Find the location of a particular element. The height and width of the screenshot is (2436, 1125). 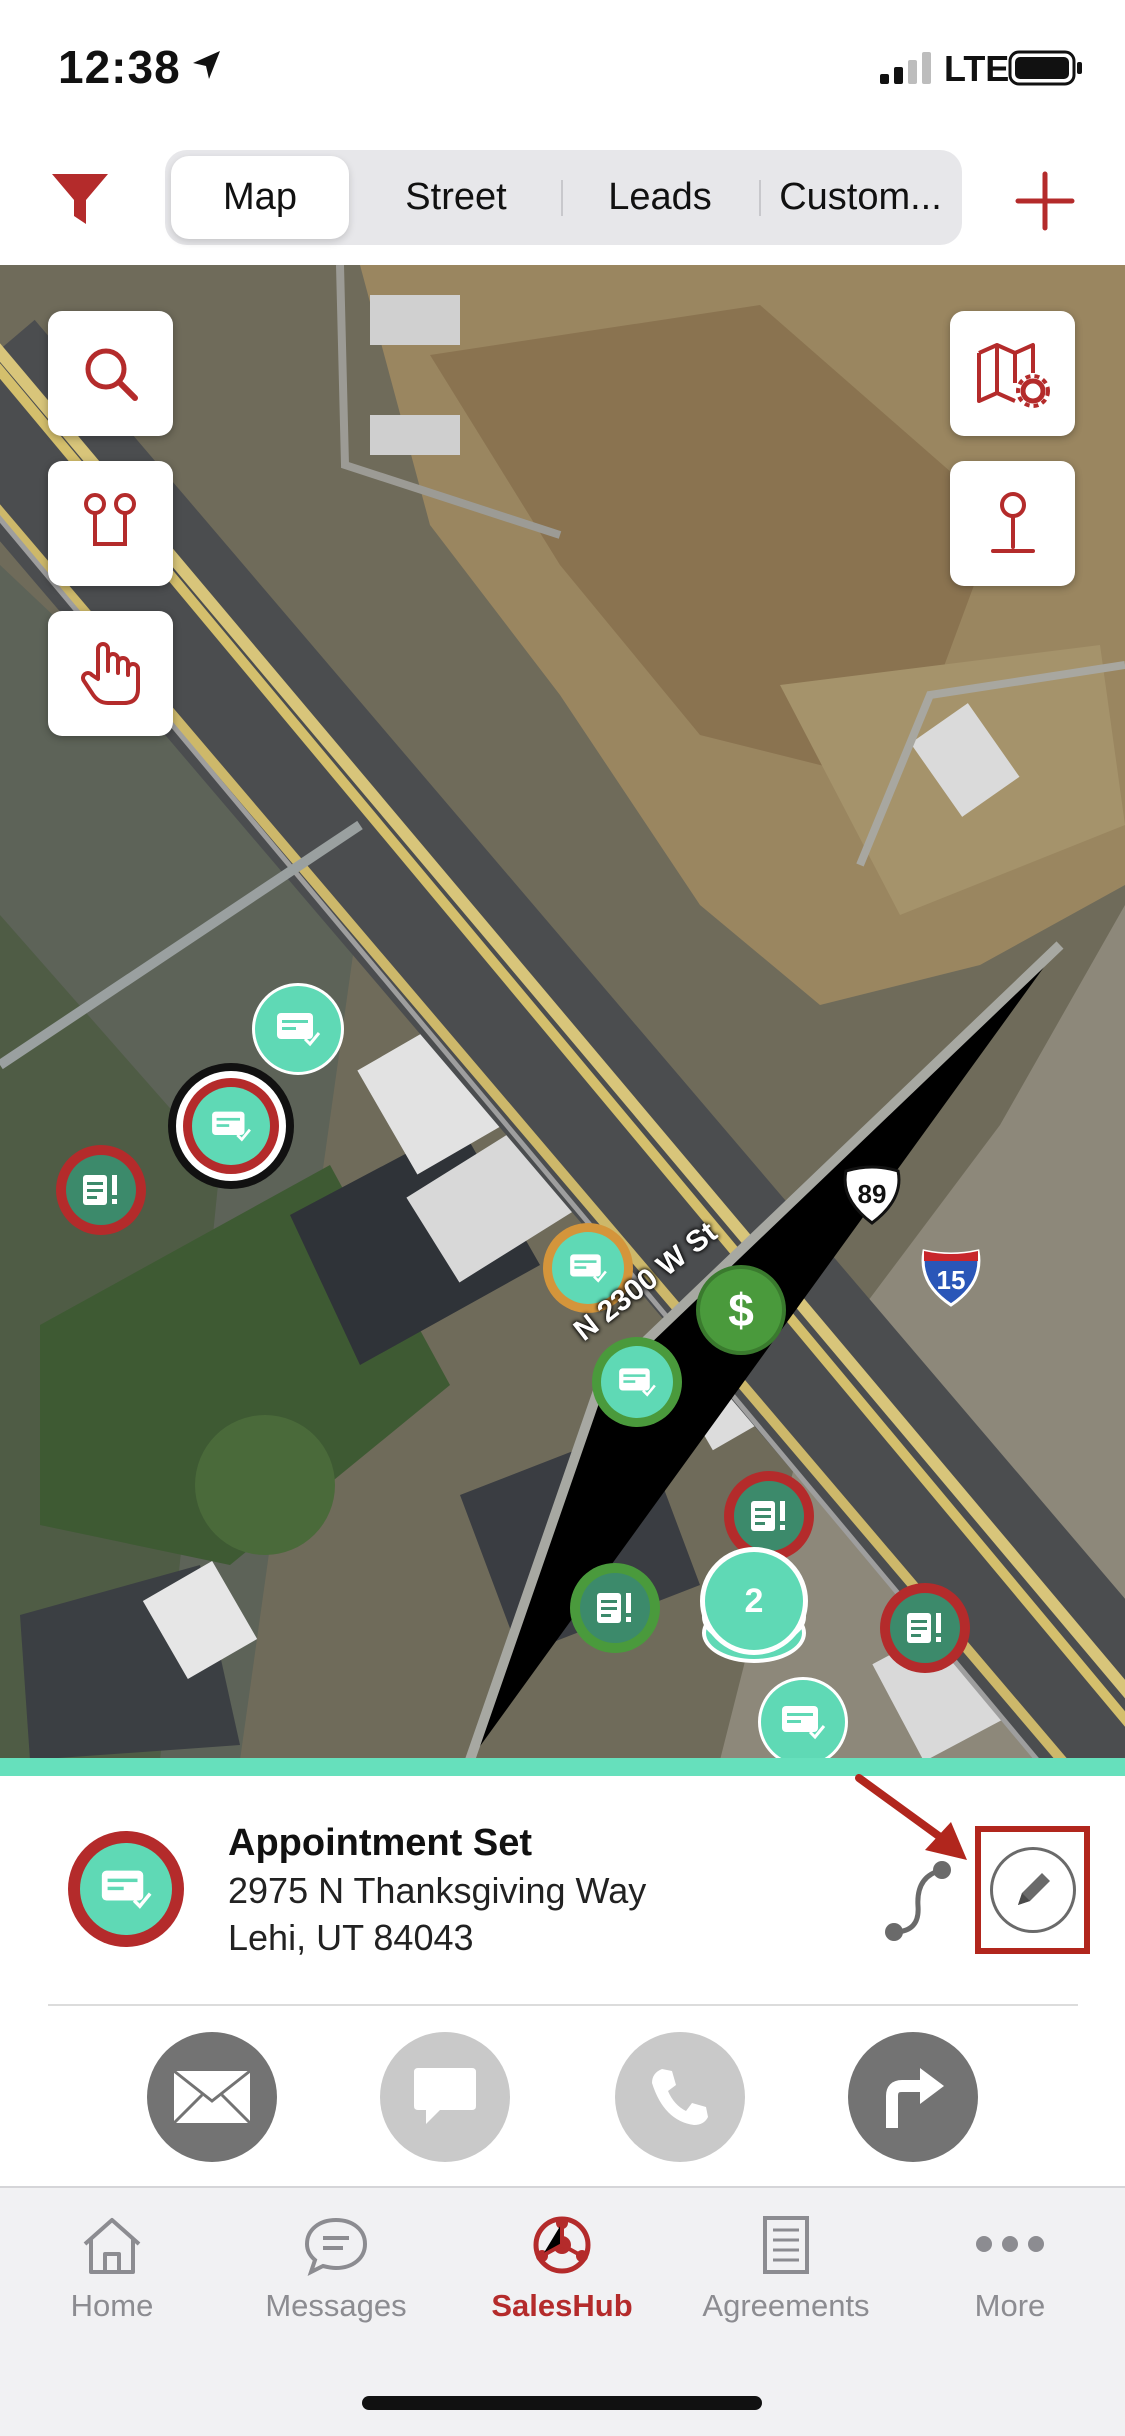

hand-pointer-icon is located at coordinates (110, 673).